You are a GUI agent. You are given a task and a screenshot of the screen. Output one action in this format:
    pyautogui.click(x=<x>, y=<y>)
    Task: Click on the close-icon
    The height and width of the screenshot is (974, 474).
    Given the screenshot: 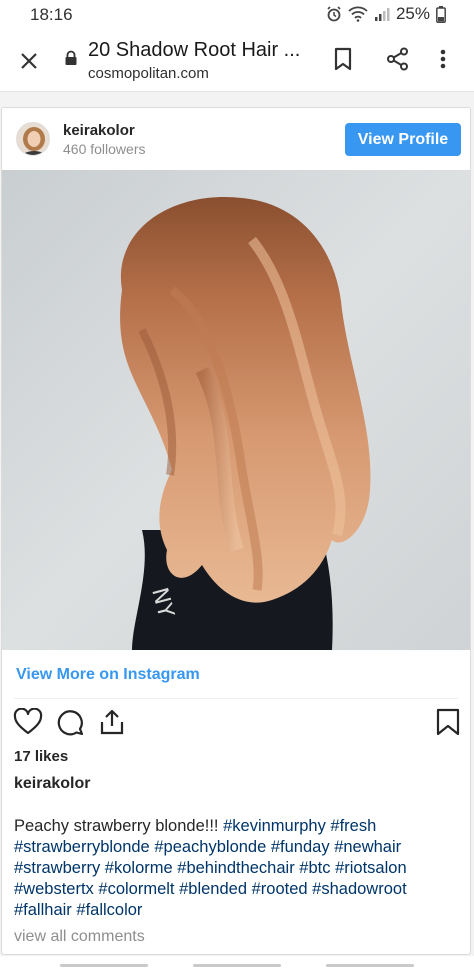 What is the action you would take?
    pyautogui.click(x=29, y=61)
    